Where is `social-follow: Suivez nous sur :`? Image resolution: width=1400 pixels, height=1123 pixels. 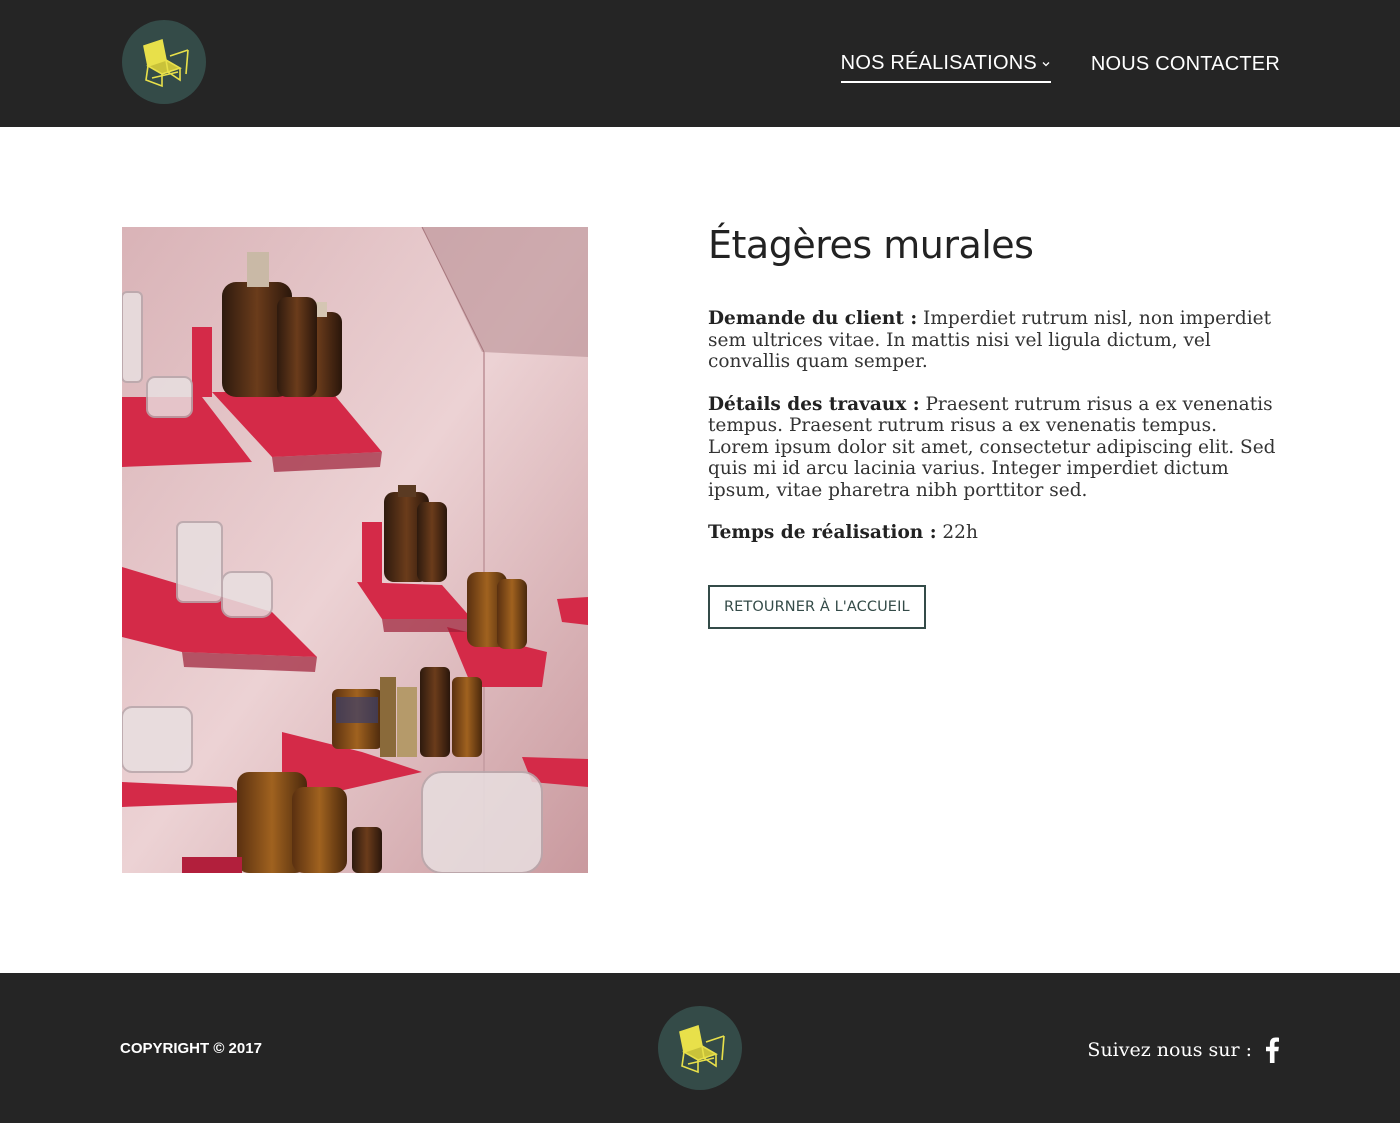 social-follow: Suivez nous sur : is located at coordinates (1183, 1050).